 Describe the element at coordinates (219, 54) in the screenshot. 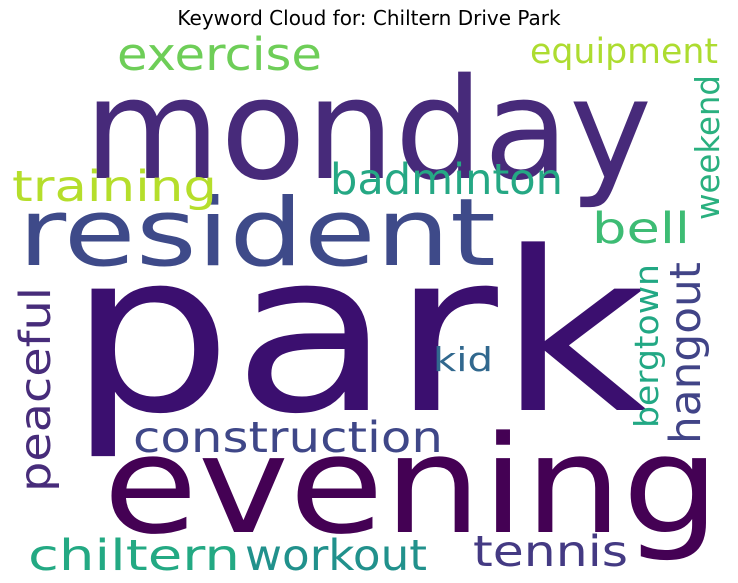

I see `word-exercise: exercise` at that location.